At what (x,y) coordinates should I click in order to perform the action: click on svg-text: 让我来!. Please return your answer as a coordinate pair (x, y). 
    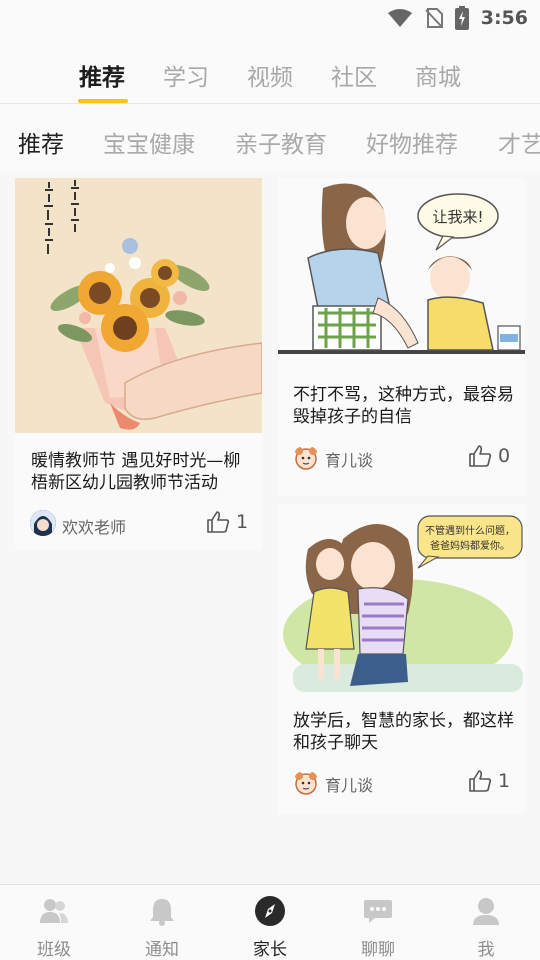
    Looking at the image, I should click on (457, 217).